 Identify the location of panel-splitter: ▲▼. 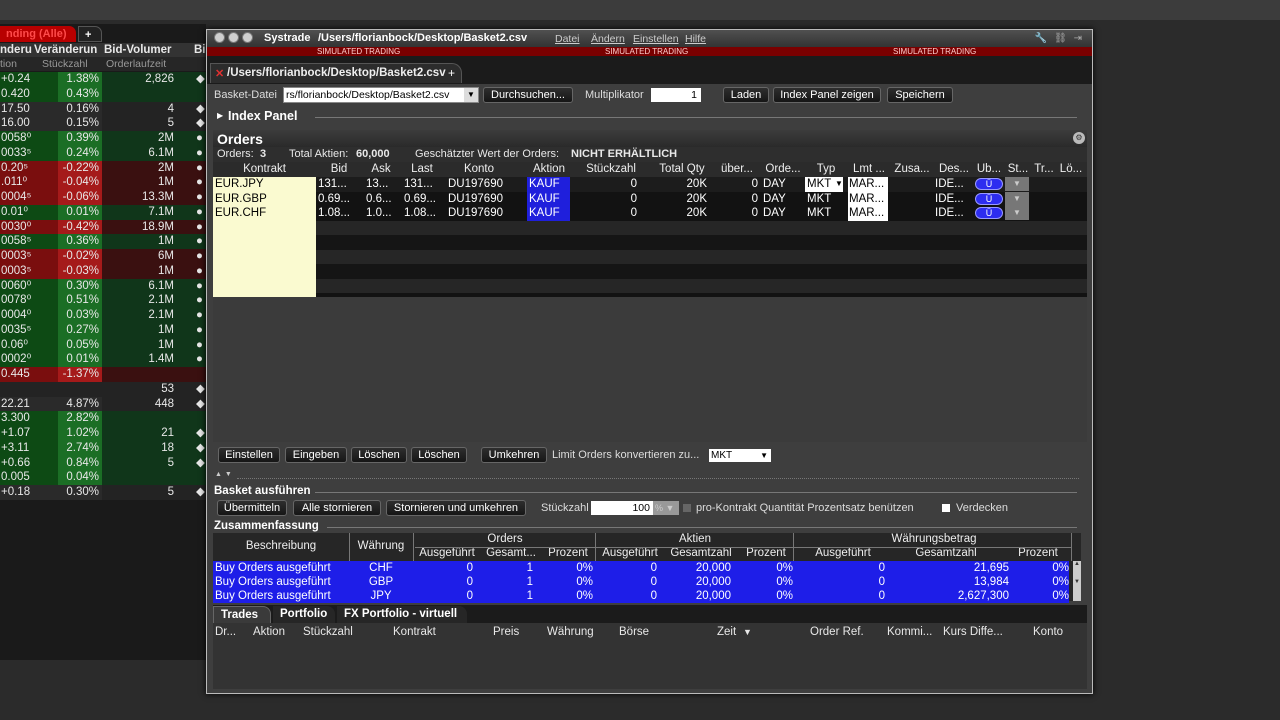
(649, 477).